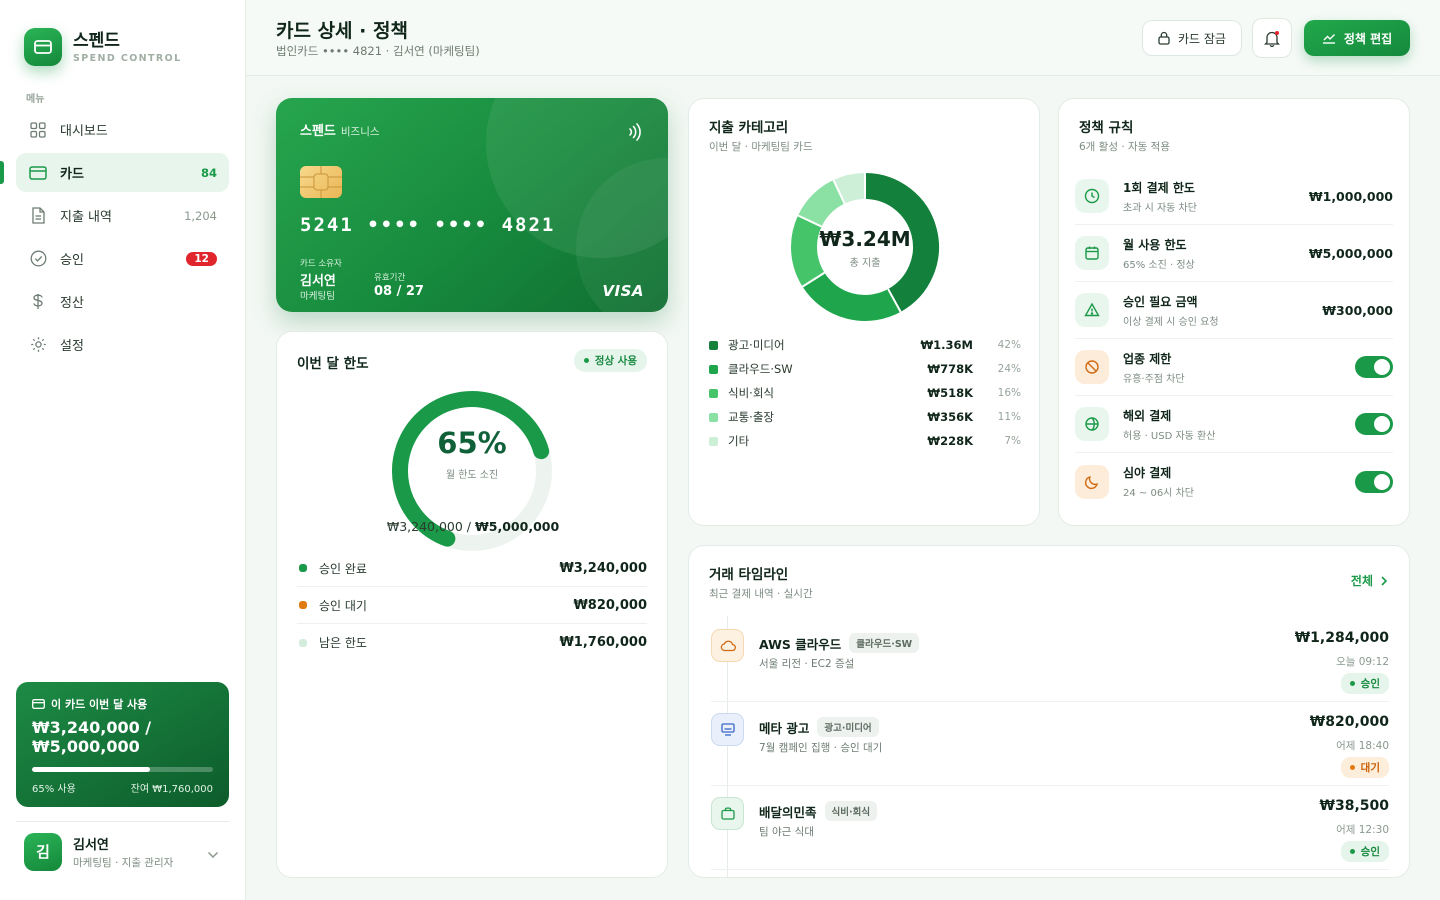 This screenshot has width=1440, height=900. Describe the element at coordinates (38, 259) in the screenshot. I see `check-circle-icon` at that location.